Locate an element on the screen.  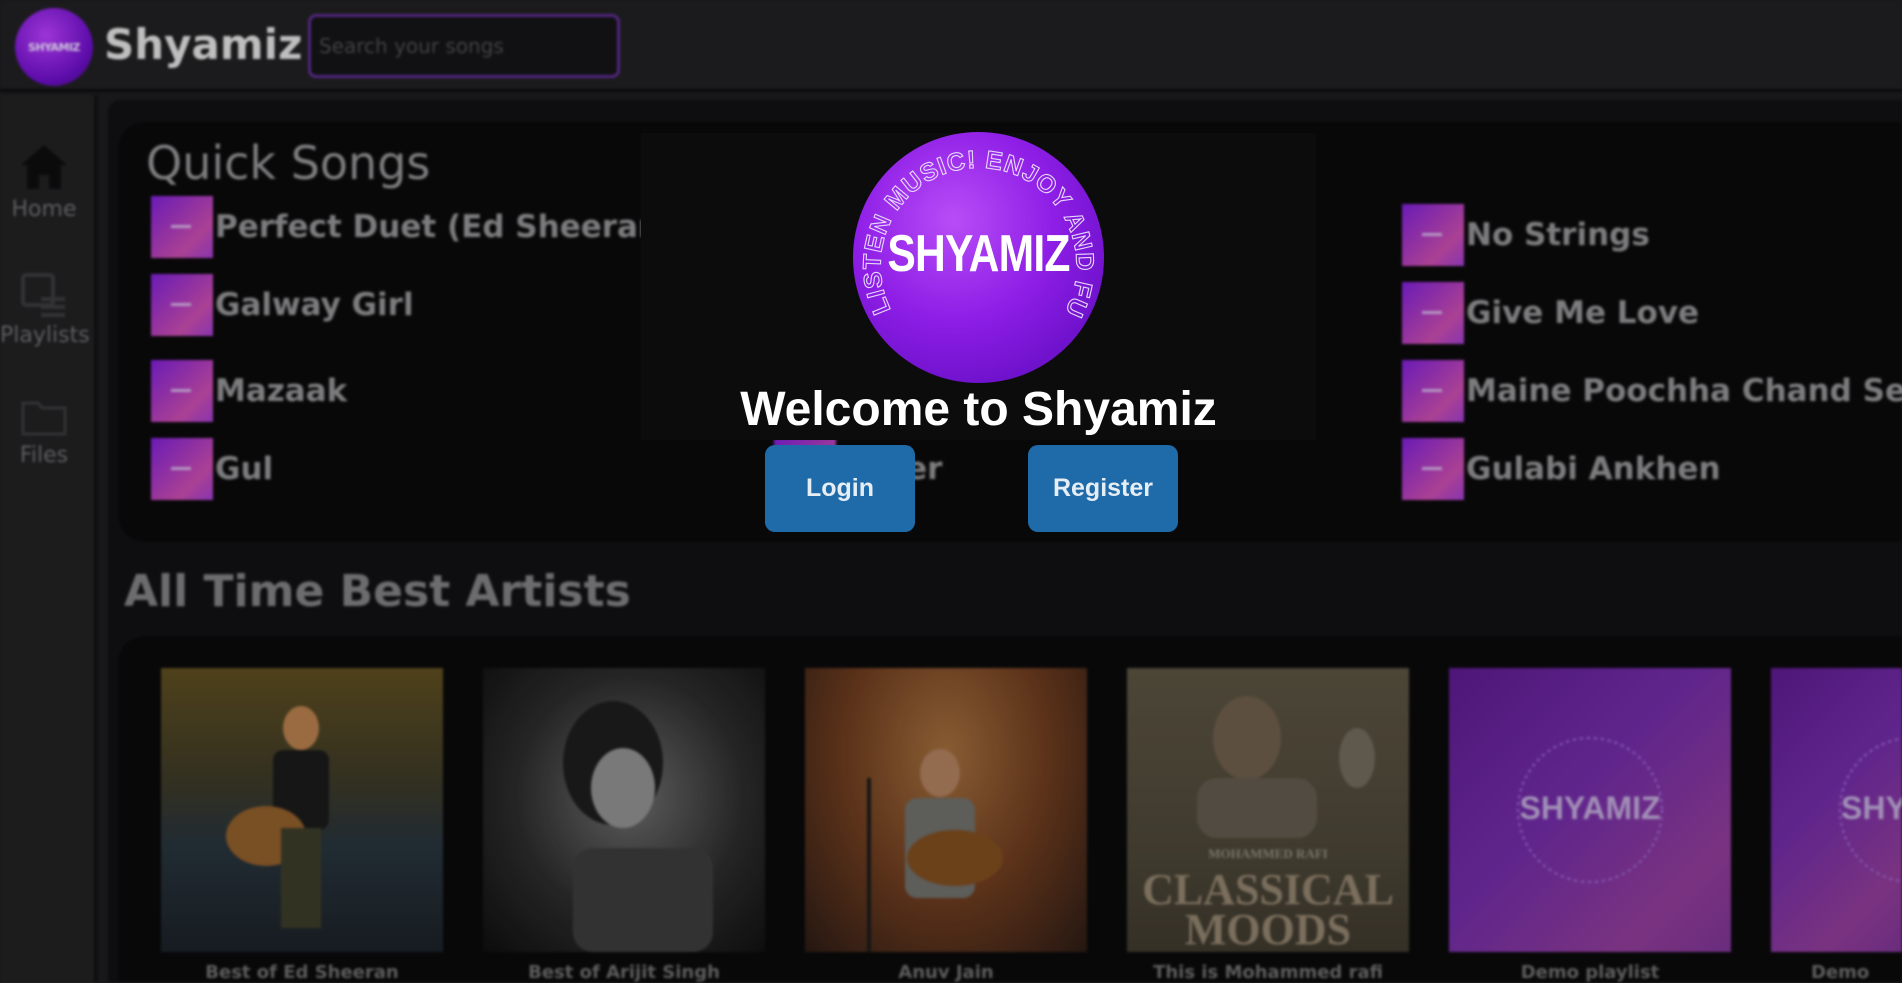
login-button: Login is located at coordinates (840, 488).